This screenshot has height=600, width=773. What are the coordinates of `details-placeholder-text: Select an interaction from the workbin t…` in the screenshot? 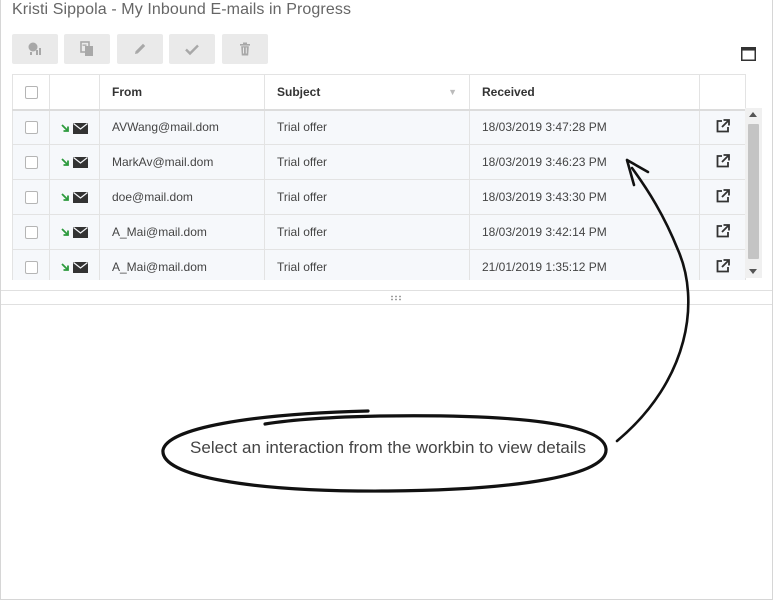 It's located at (388, 447).